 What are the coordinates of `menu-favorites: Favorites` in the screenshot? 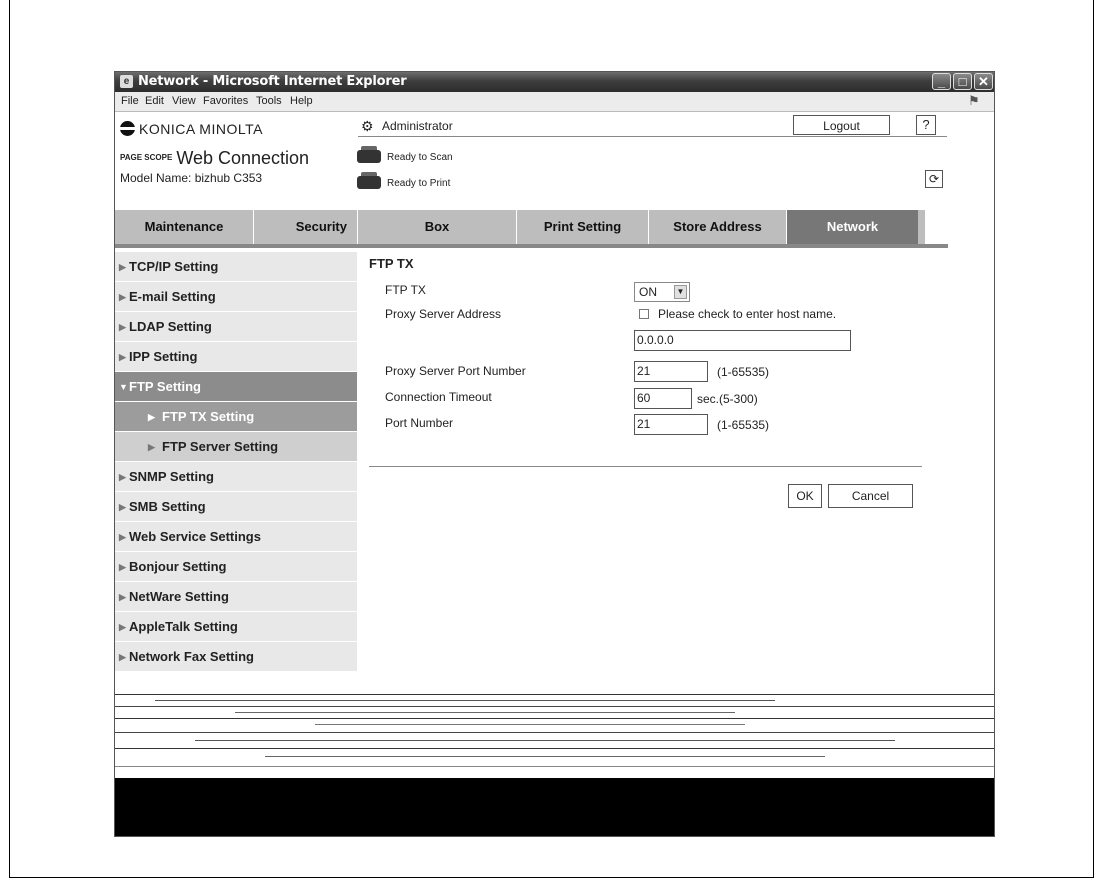 It's located at (225, 101).